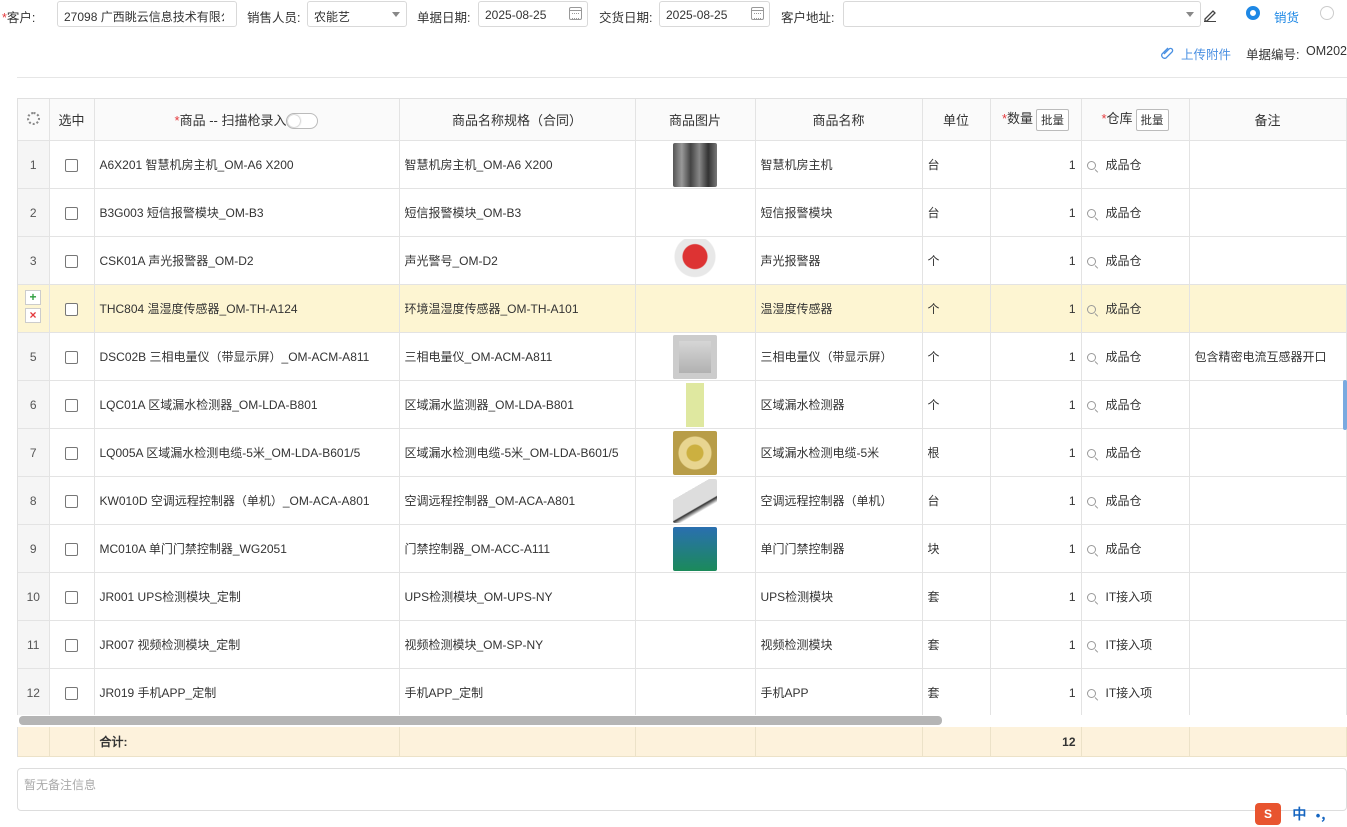  Describe the element at coordinates (1325, 815) in the screenshot. I see `ime-punct: •，` at that location.